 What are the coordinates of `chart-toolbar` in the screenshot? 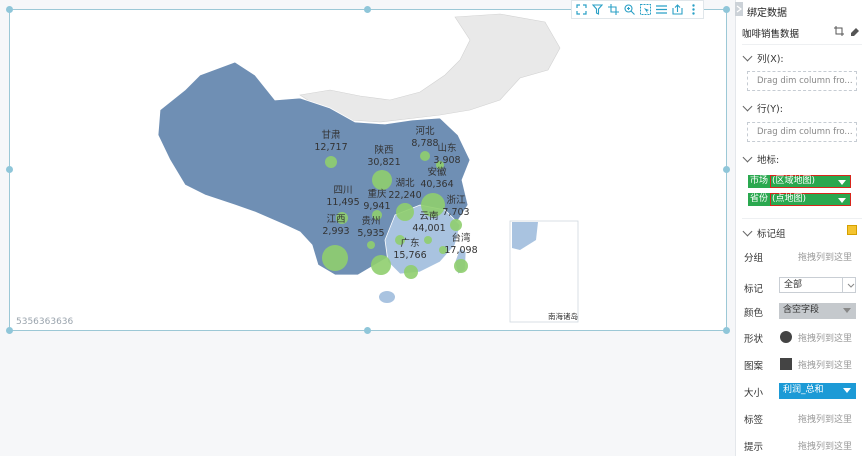 It's located at (637, 9).